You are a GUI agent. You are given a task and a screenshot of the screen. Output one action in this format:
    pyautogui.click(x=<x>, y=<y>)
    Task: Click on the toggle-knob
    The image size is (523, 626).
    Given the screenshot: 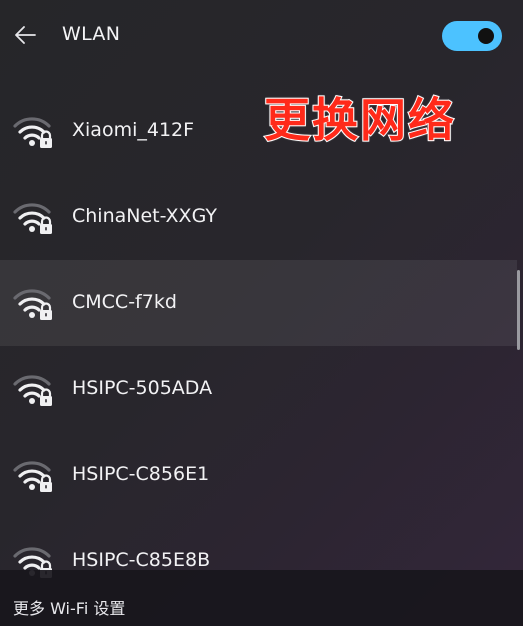 What is the action you would take?
    pyautogui.click(x=486, y=36)
    